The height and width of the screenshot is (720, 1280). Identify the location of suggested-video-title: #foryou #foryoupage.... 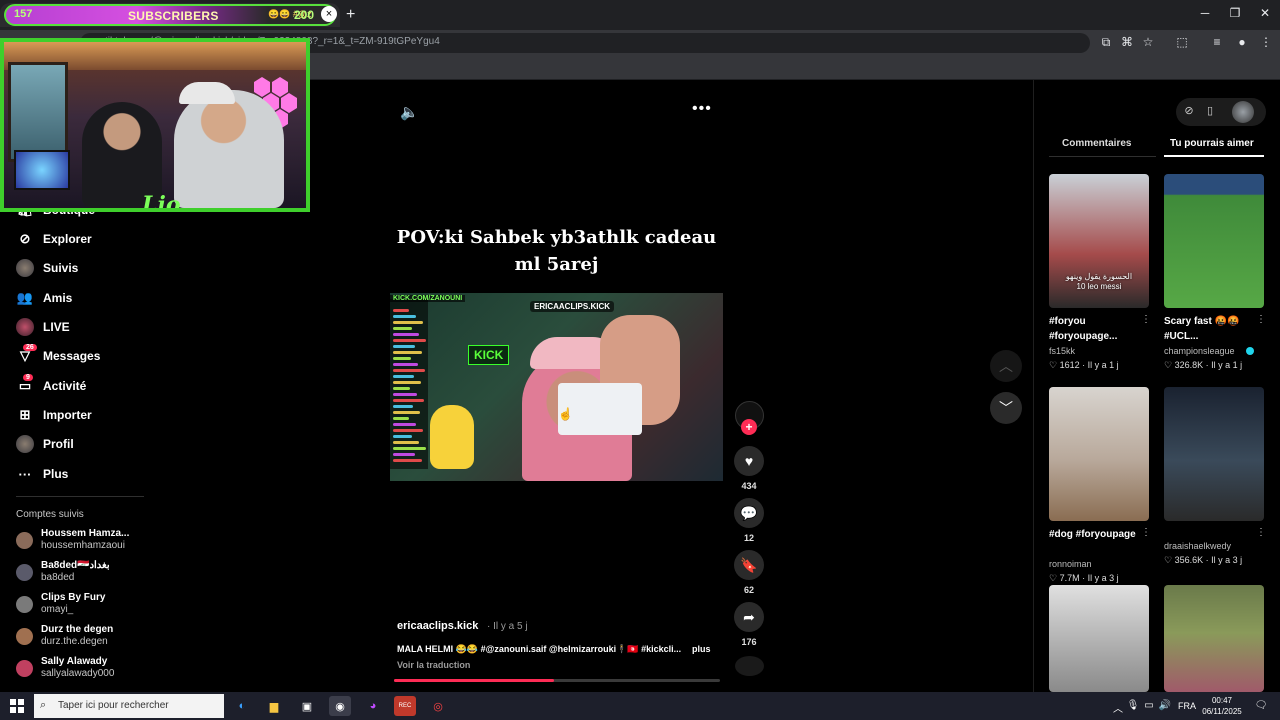
(1097, 329).